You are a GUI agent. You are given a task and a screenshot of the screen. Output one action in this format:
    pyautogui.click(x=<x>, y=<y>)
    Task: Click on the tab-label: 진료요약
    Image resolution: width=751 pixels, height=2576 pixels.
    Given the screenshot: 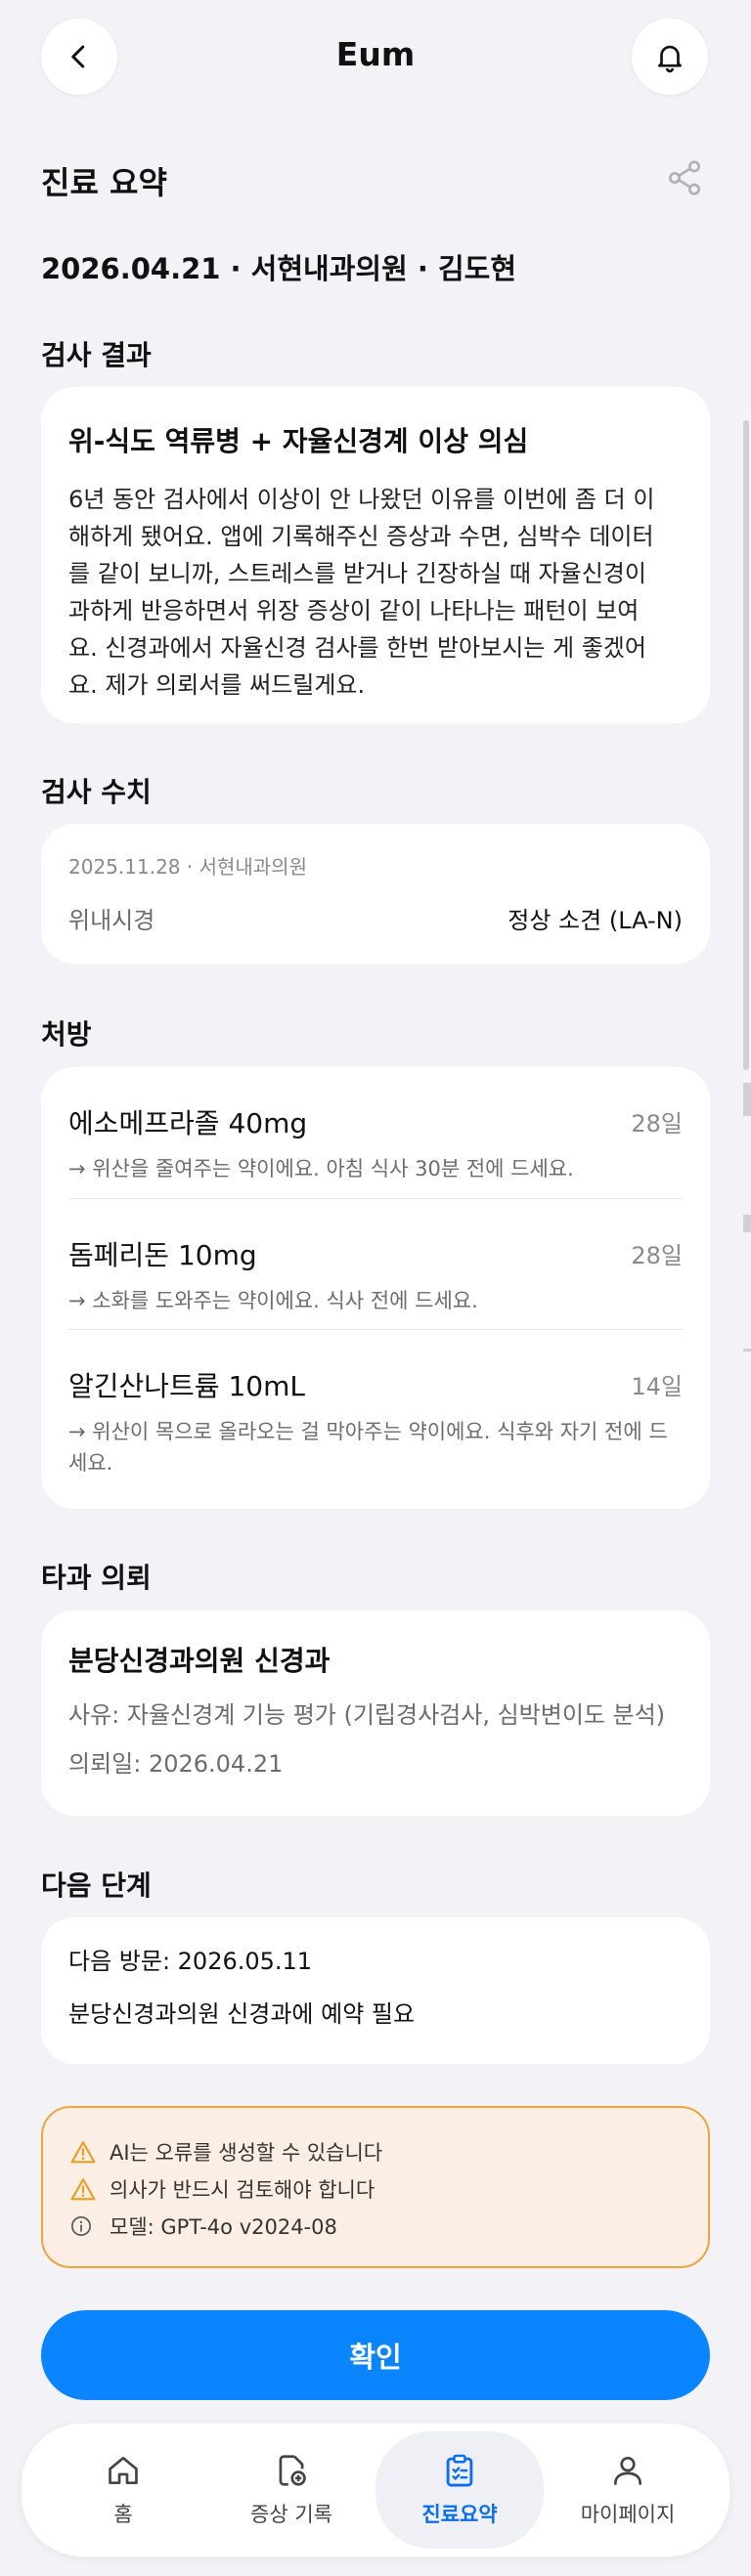 What is the action you would take?
    pyautogui.click(x=459, y=2515)
    